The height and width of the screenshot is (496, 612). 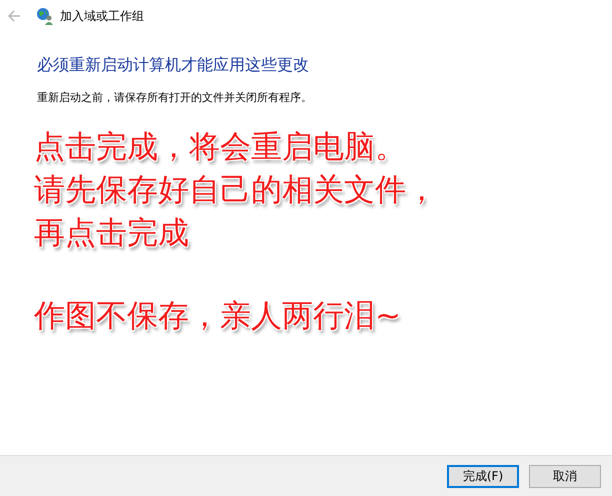 I want to click on heading: 必须重新启动计算机才能应用这些更改, so click(x=173, y=65).